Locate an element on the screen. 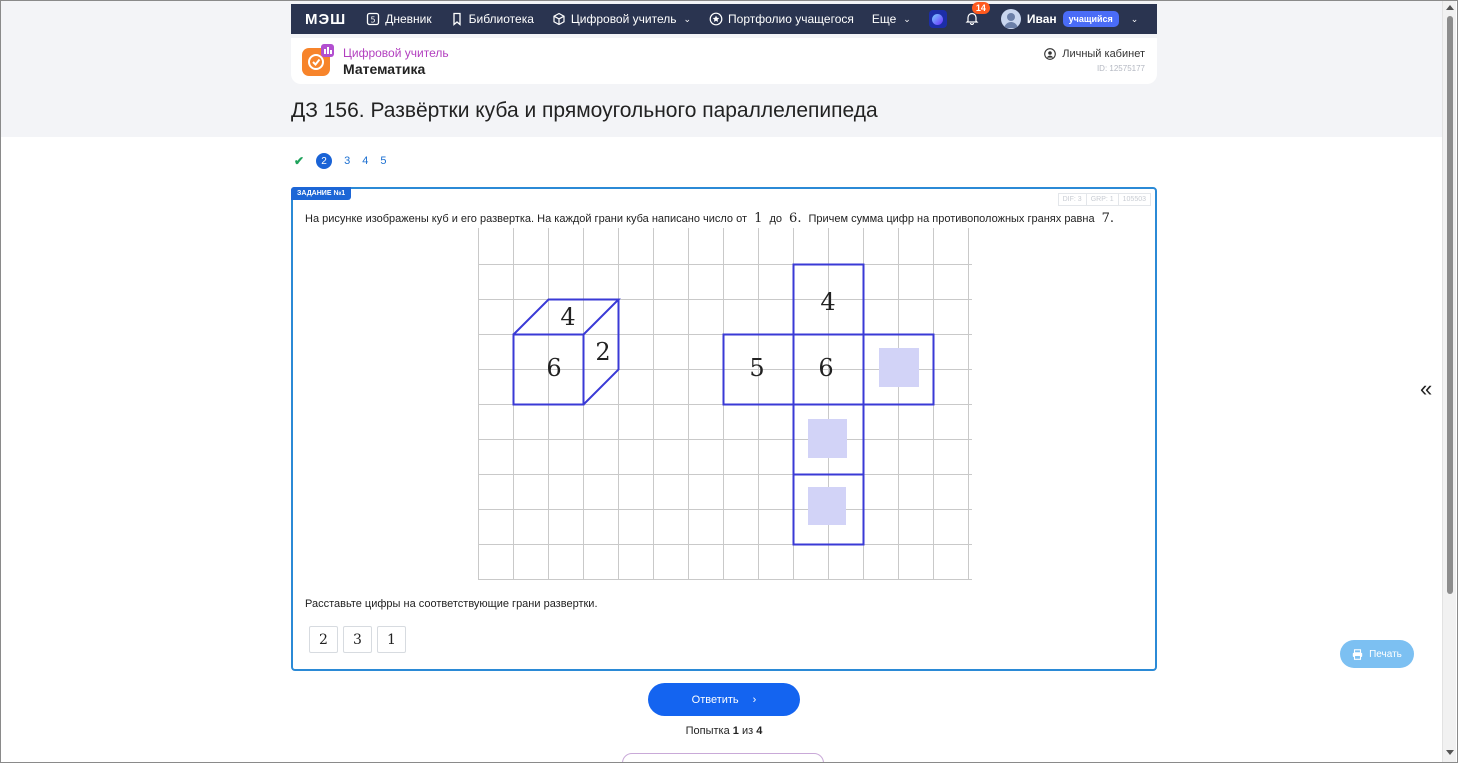 The height and width of the screenshot is (763, 1458). net-center-label: 6 is located at coordinates (825, 368).